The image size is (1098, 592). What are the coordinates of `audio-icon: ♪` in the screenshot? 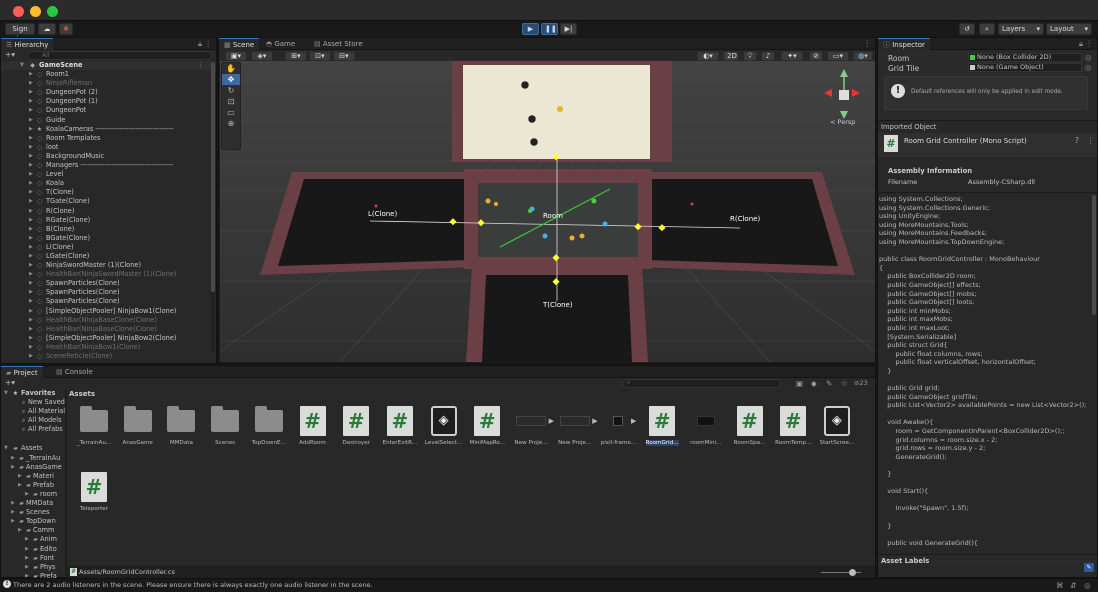 It's located at (768, 56).